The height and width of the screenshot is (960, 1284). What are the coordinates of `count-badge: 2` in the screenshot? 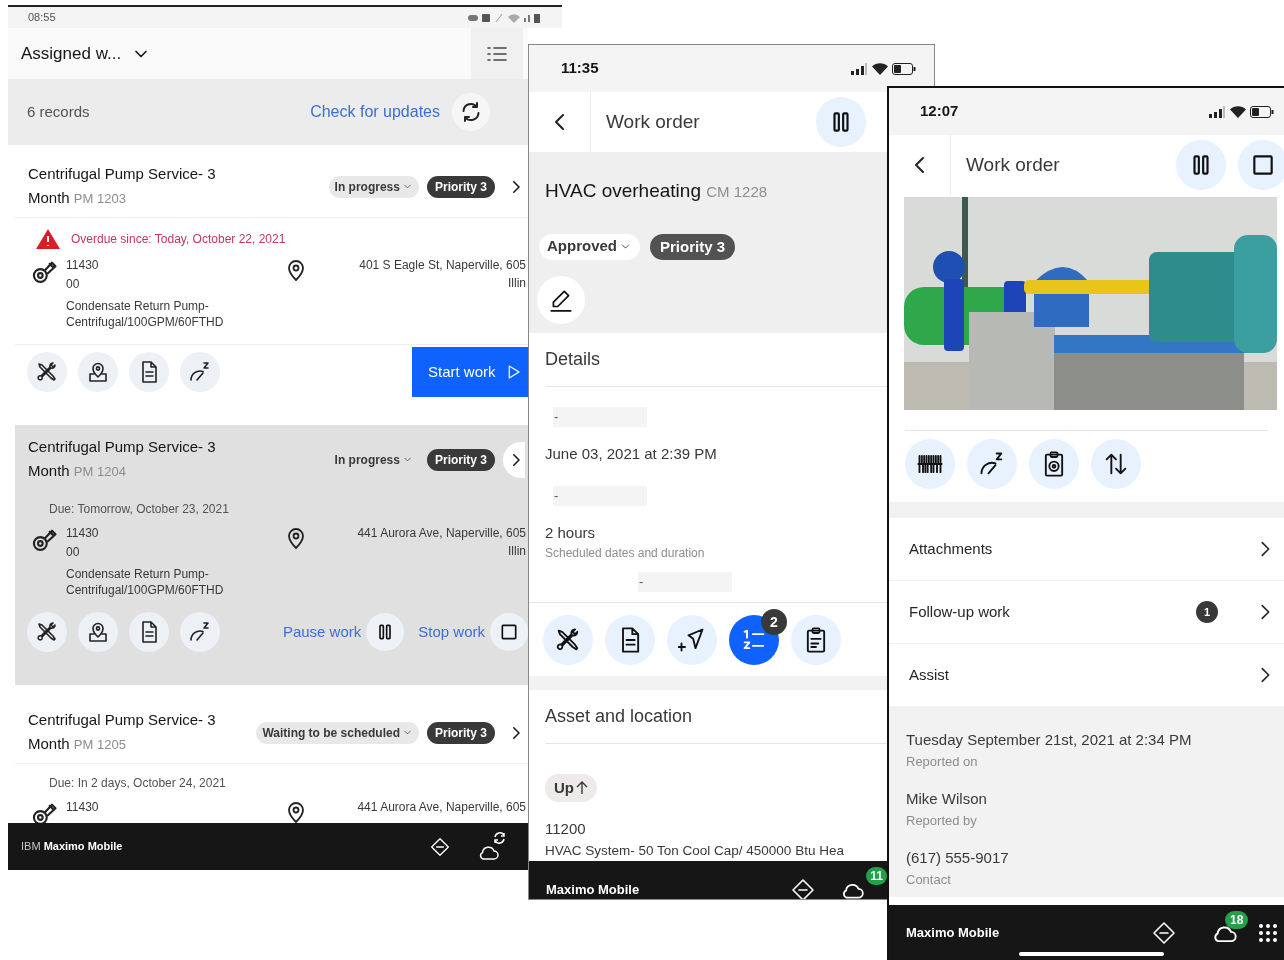 It's located at (774, 622).